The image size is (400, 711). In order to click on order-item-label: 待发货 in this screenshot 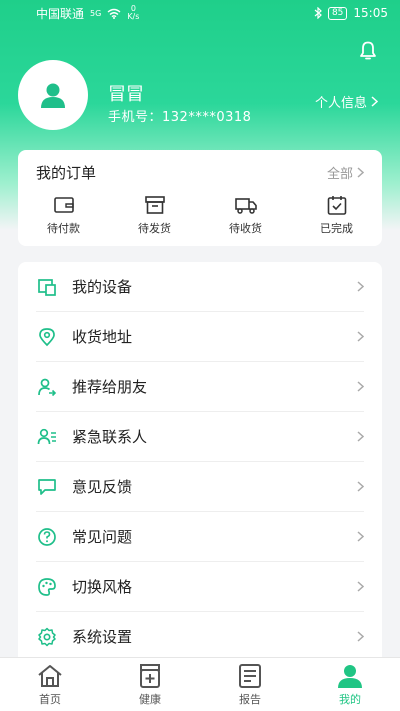, I will do `click(154, 228)`.